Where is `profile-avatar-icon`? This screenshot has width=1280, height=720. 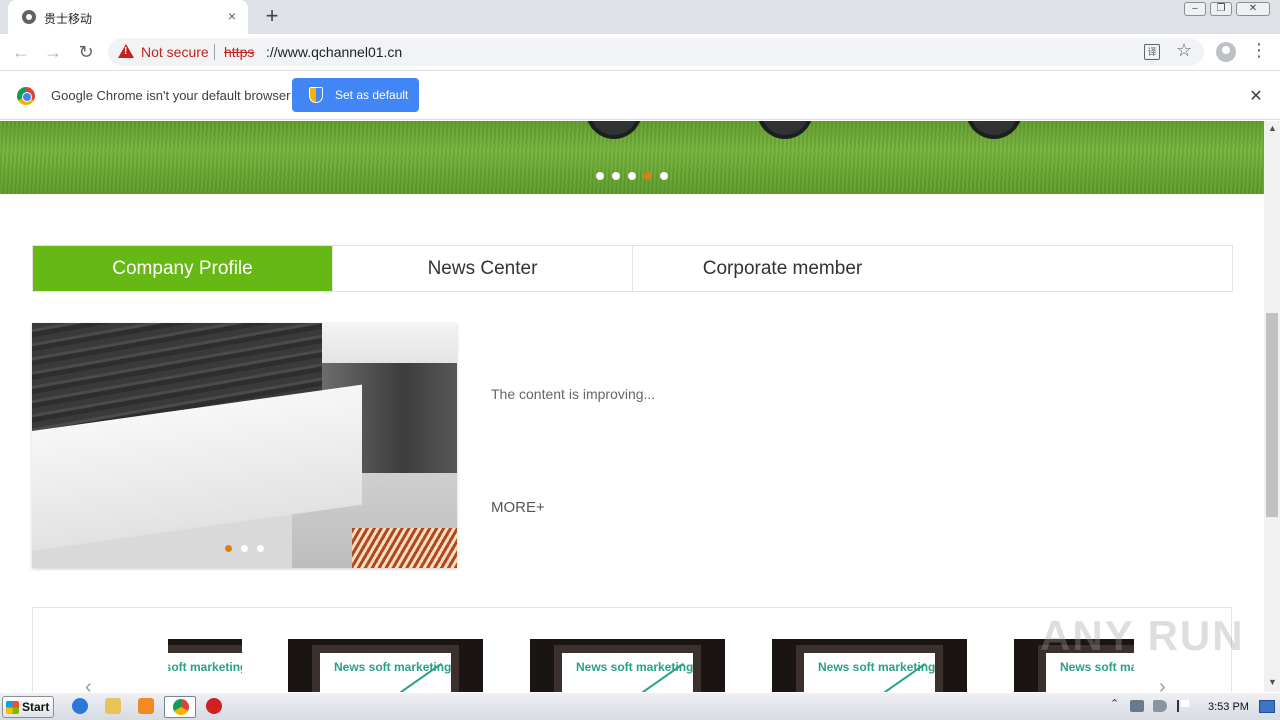
profile-avatar-icon is located at coordinates (1226, 52).